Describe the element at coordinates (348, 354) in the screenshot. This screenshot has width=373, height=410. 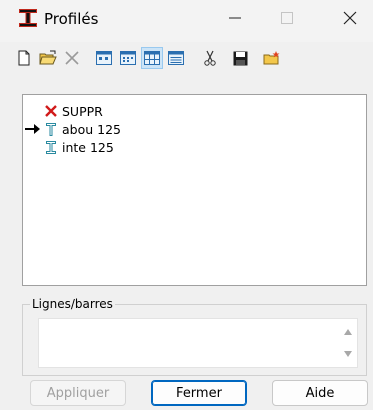
I see `scroll-down-arrow-icon` at that location.